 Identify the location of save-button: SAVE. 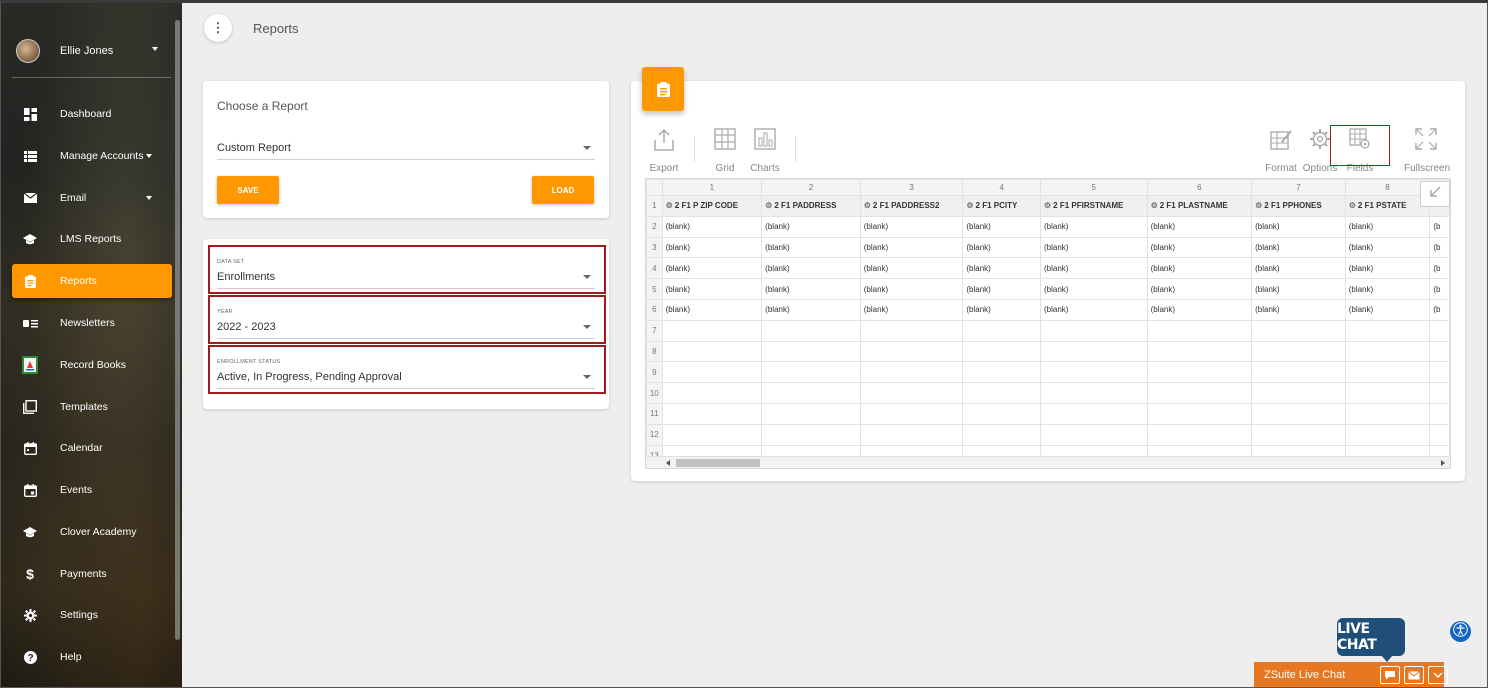
(248, 190).